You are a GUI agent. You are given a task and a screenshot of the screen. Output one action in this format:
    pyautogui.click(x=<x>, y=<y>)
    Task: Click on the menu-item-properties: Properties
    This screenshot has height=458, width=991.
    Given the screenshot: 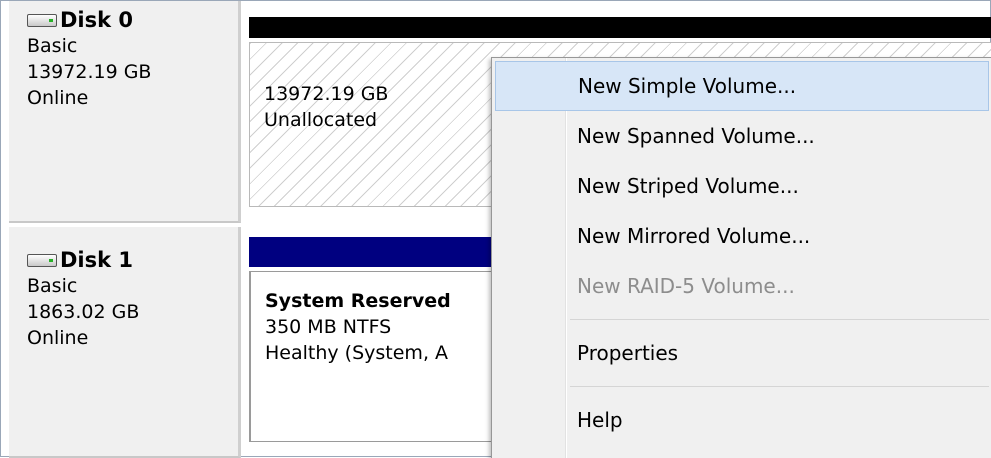 What is the action you would take?
    pyautogui.click(x=742, y=353)
    